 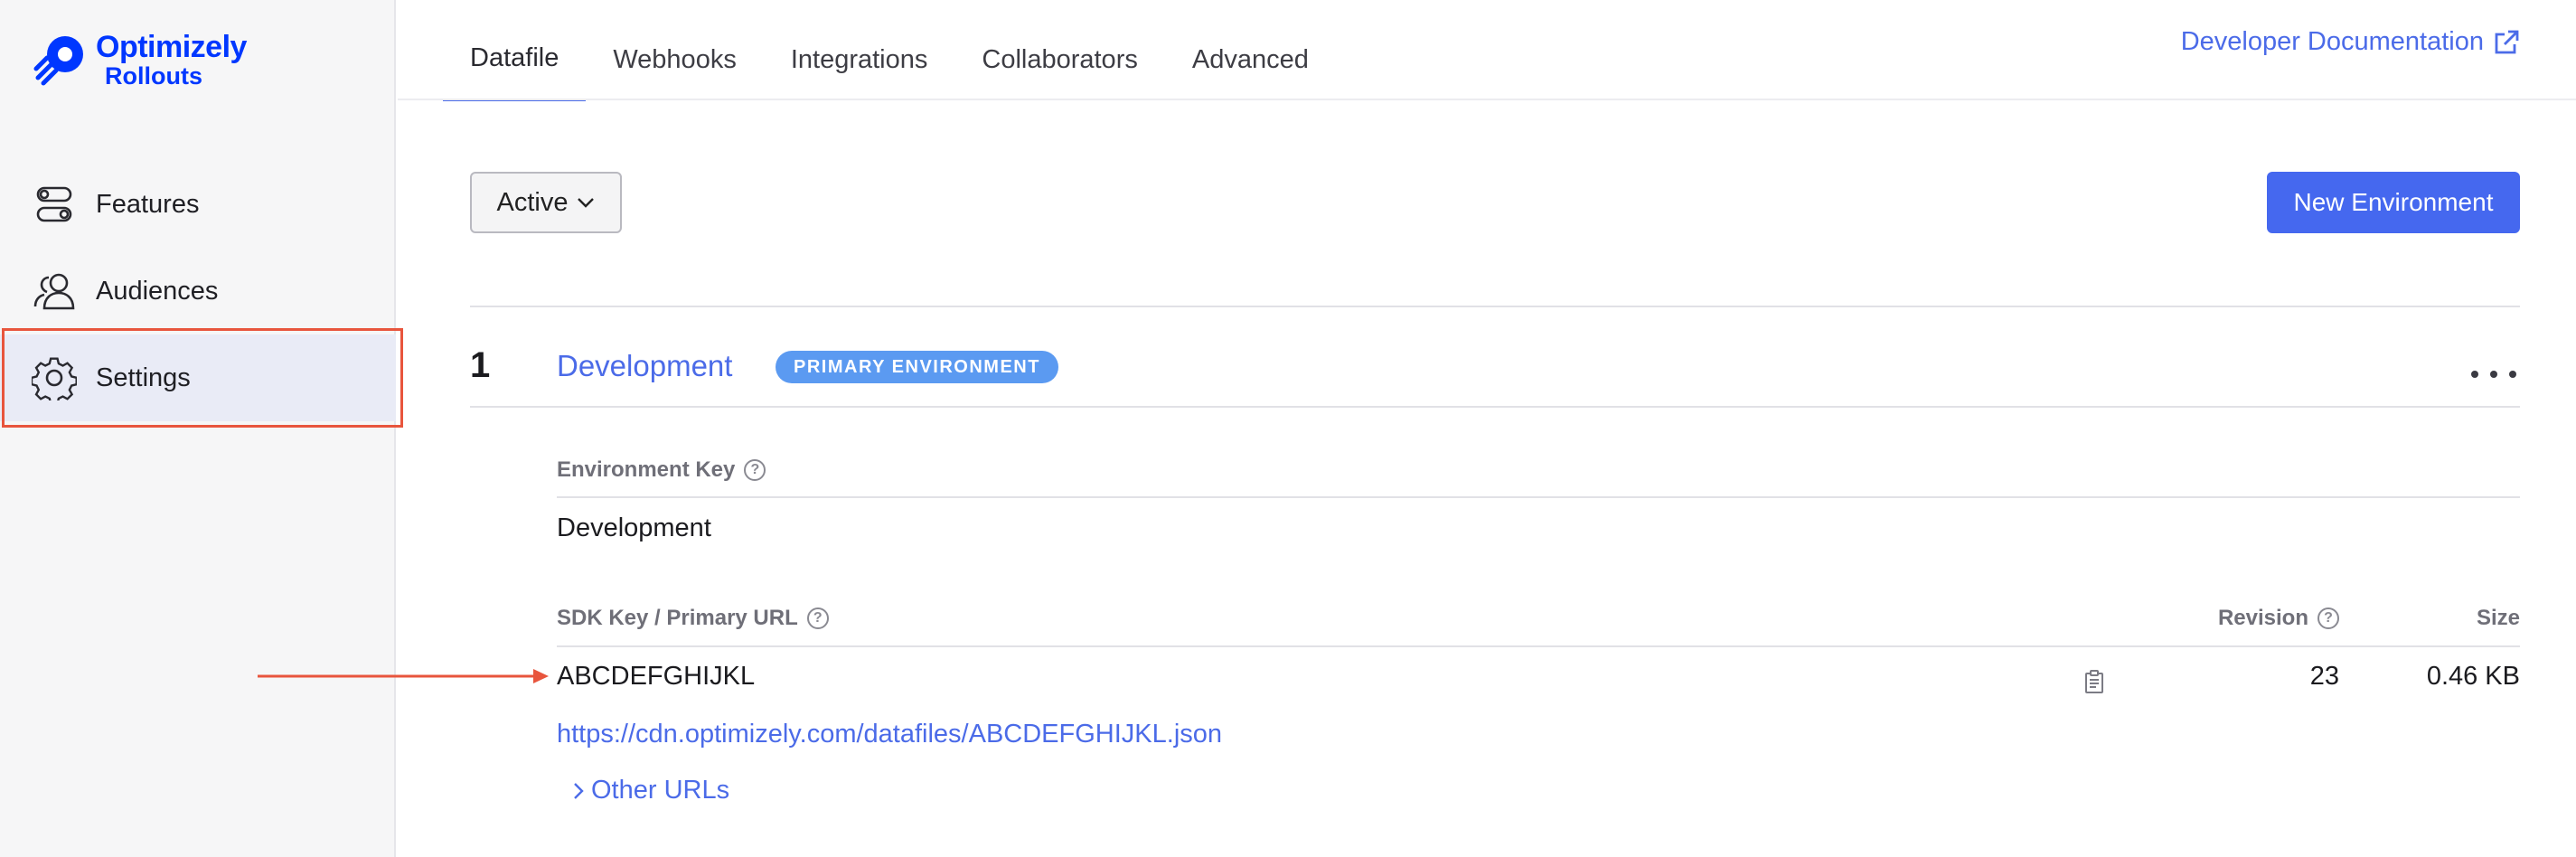 I want to click on new-environment-button: New Environment, so click(x=2393, y=202).